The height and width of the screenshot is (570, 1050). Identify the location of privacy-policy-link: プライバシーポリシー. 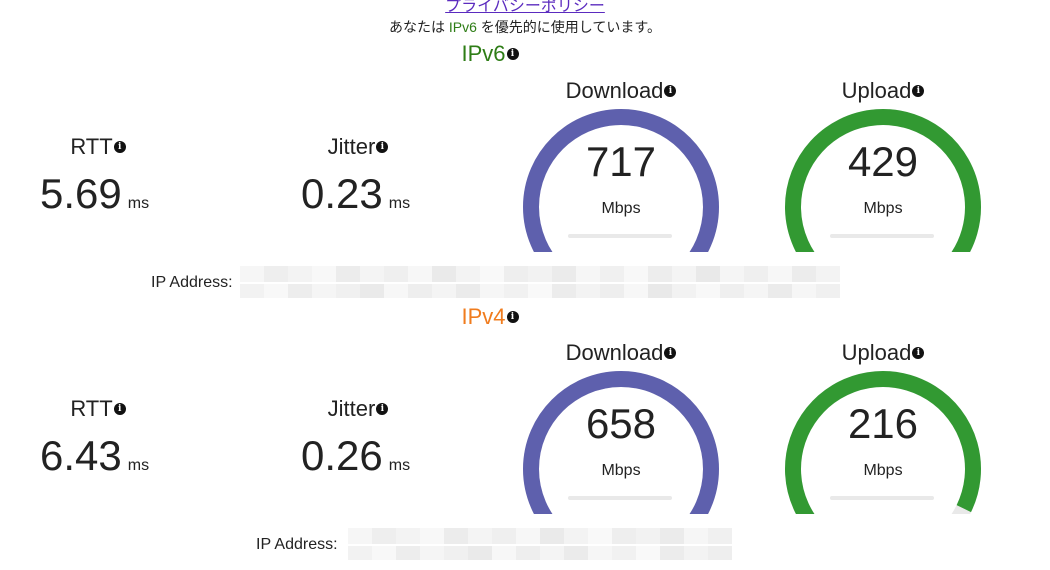
(525, 8).